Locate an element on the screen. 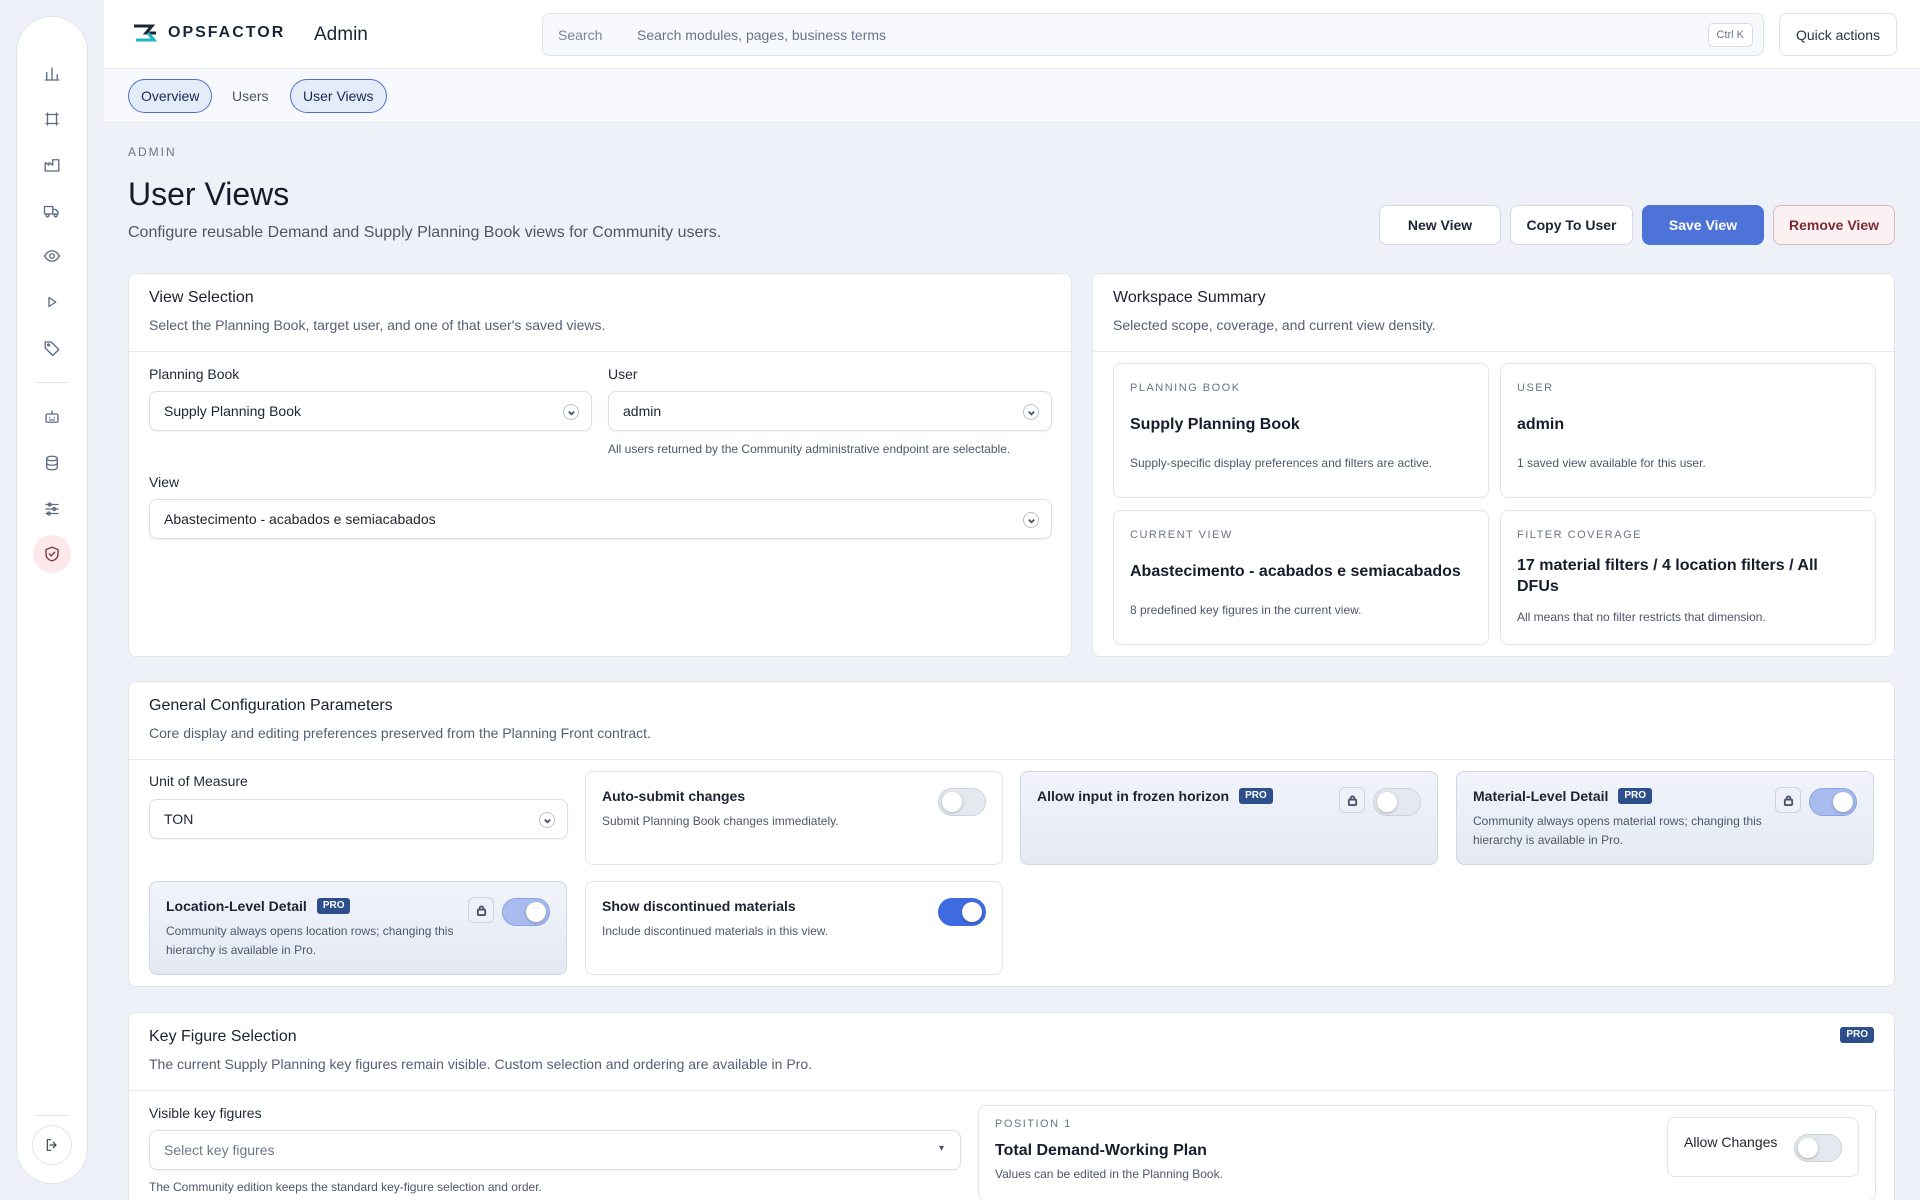 The width and height of the screenshot is (1920, 1200). breadcrumb: ADMIN is located at coordinates (152, 152).